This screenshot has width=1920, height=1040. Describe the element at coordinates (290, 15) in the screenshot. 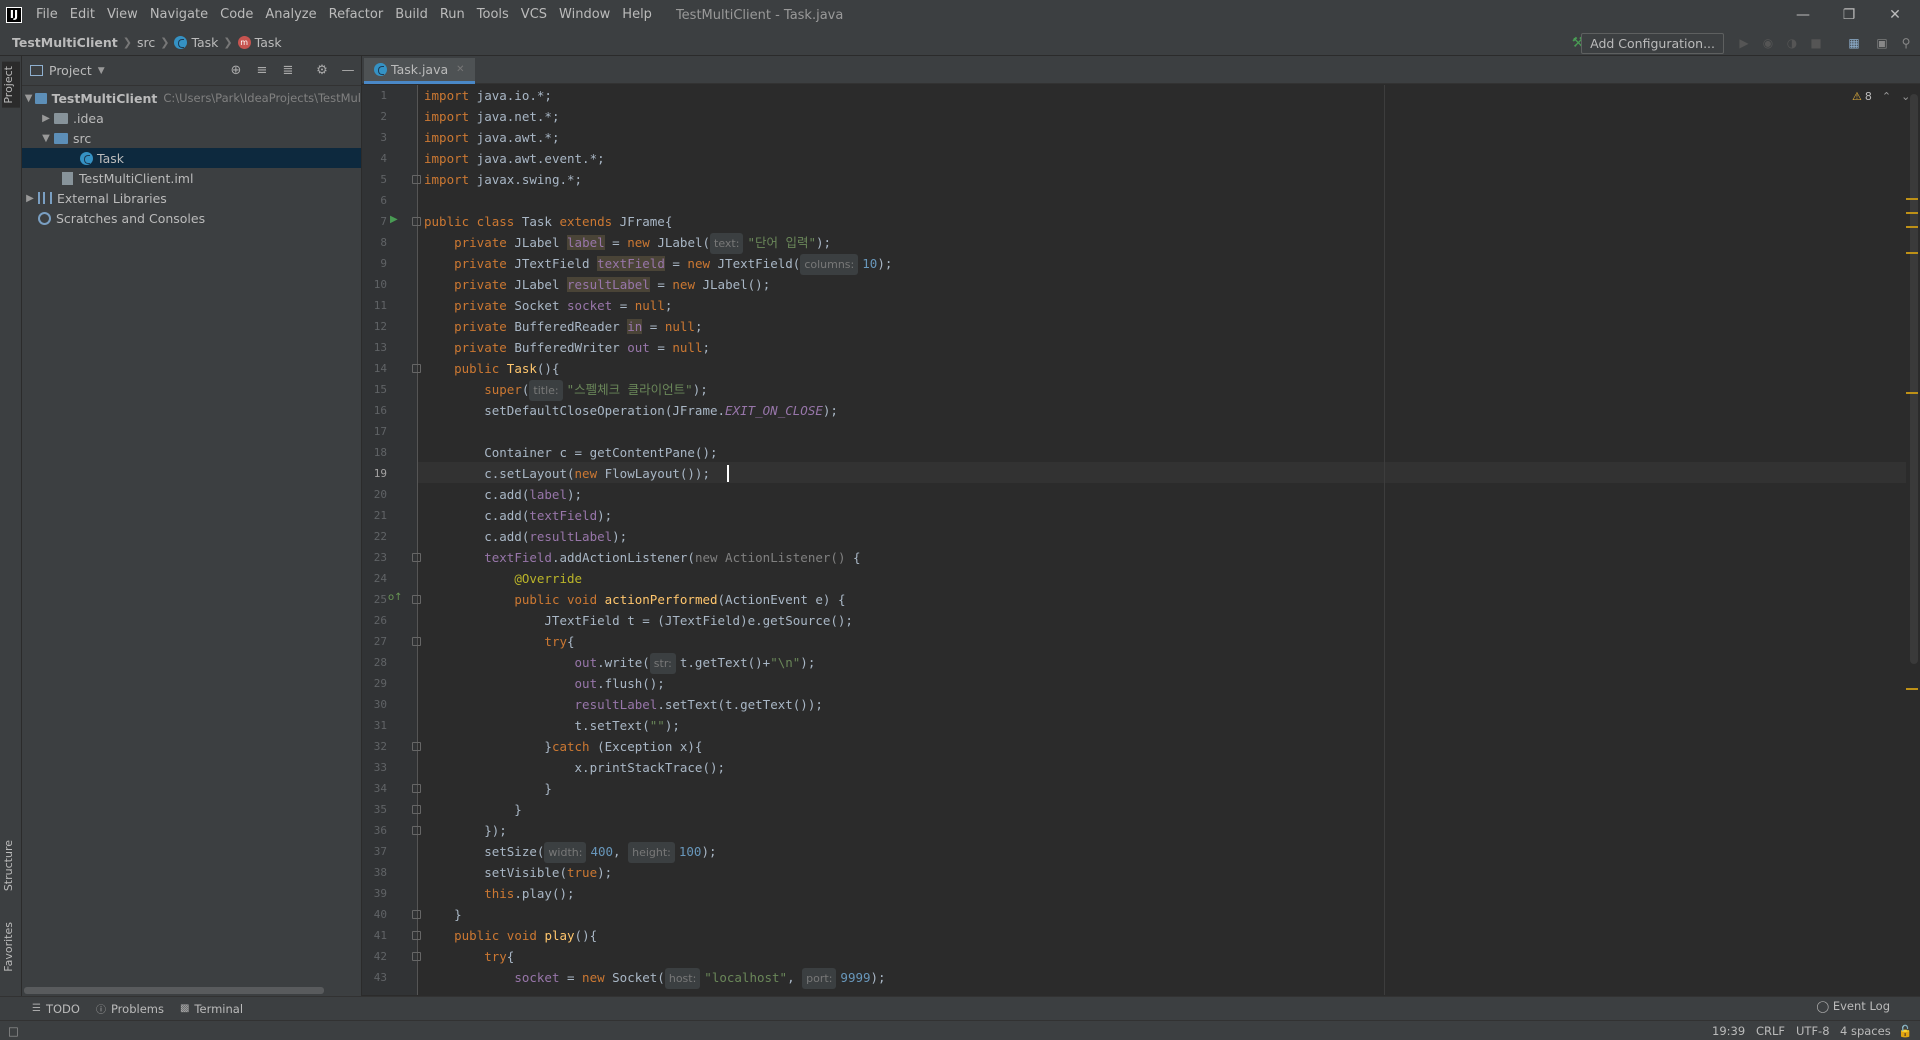

I see `menu-analyze: Analyze` at that location.